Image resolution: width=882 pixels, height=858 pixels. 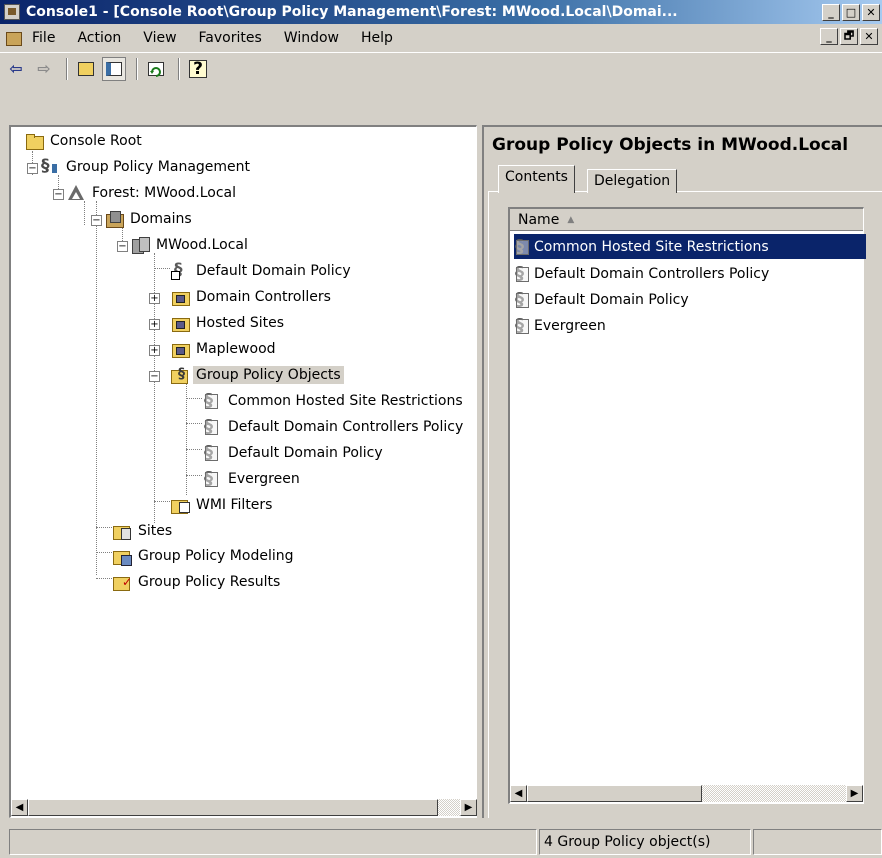 I want to click on tree-node-ou: Hosted Sites, so click(x=229, y=323).